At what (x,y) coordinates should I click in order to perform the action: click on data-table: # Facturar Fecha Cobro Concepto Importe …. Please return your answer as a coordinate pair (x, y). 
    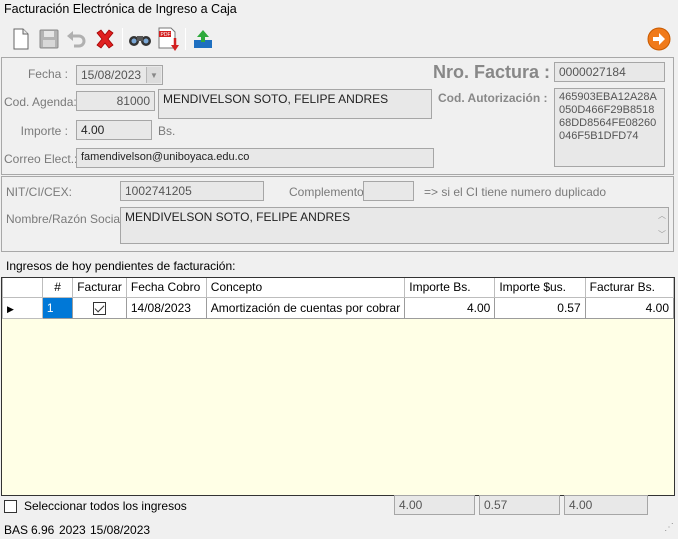
    Looking at the image, I should click on (338, 298).